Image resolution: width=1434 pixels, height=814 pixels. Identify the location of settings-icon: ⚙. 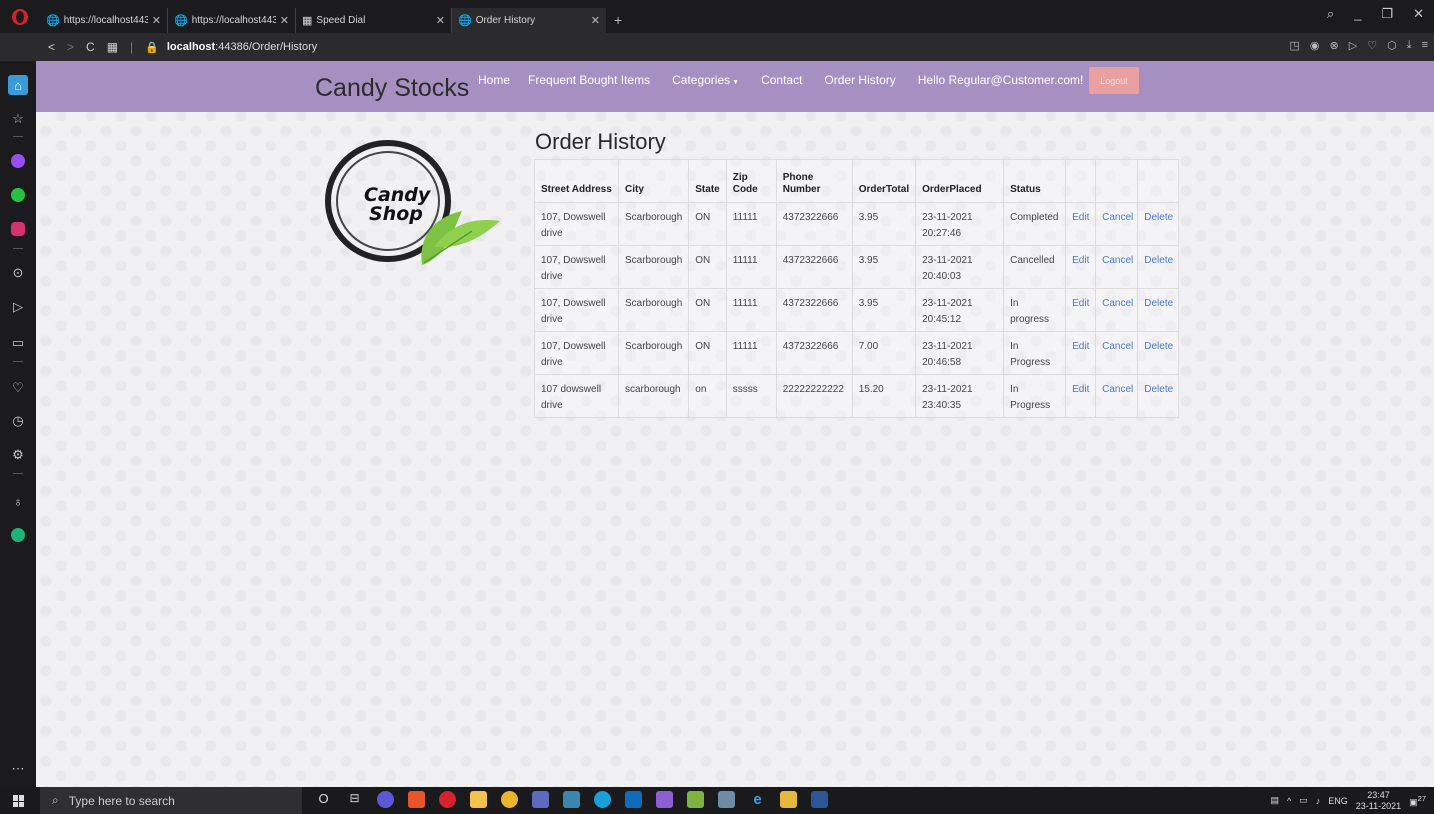
(18, 455).